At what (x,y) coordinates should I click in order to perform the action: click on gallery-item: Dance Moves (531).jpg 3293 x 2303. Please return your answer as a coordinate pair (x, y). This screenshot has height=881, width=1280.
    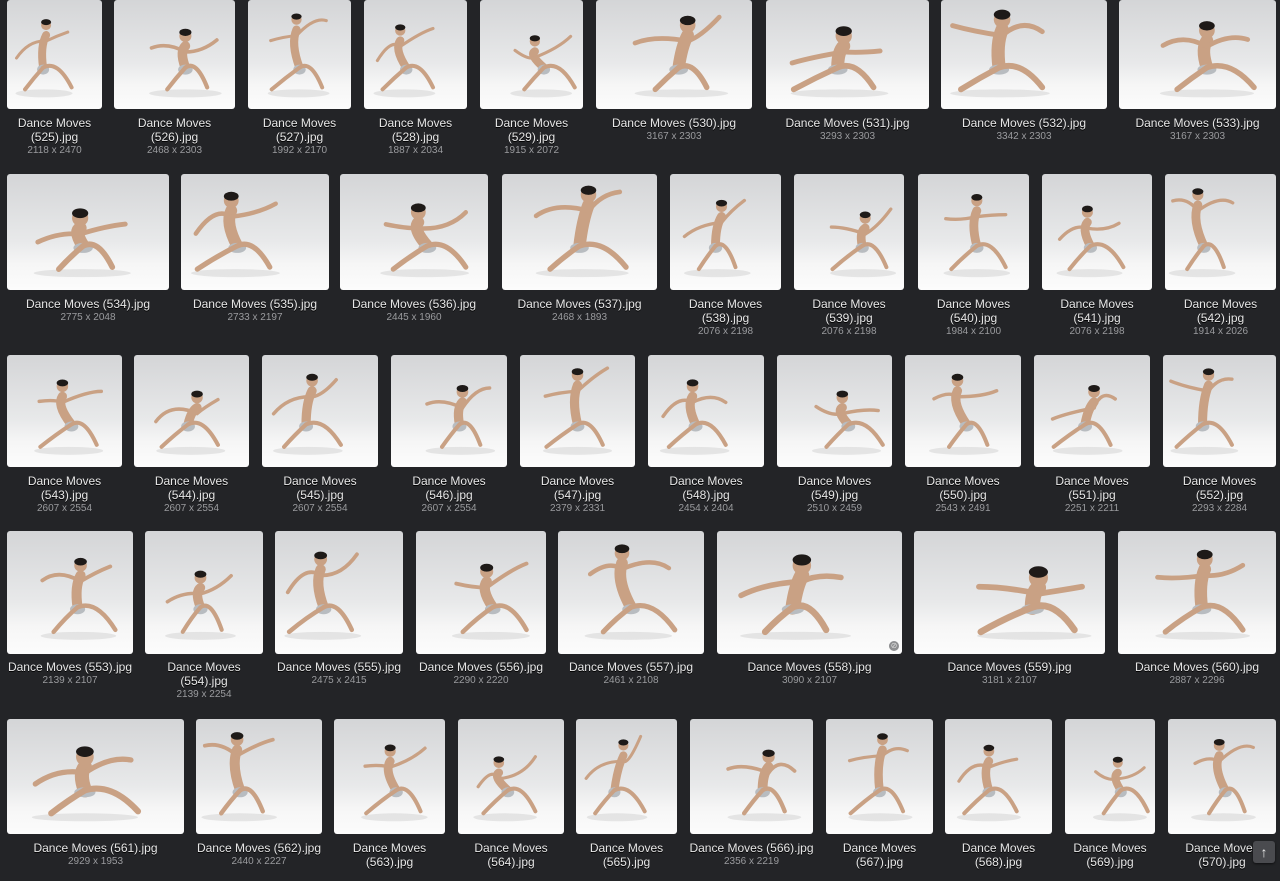
    Looking at the image, I should click on (847, 78).